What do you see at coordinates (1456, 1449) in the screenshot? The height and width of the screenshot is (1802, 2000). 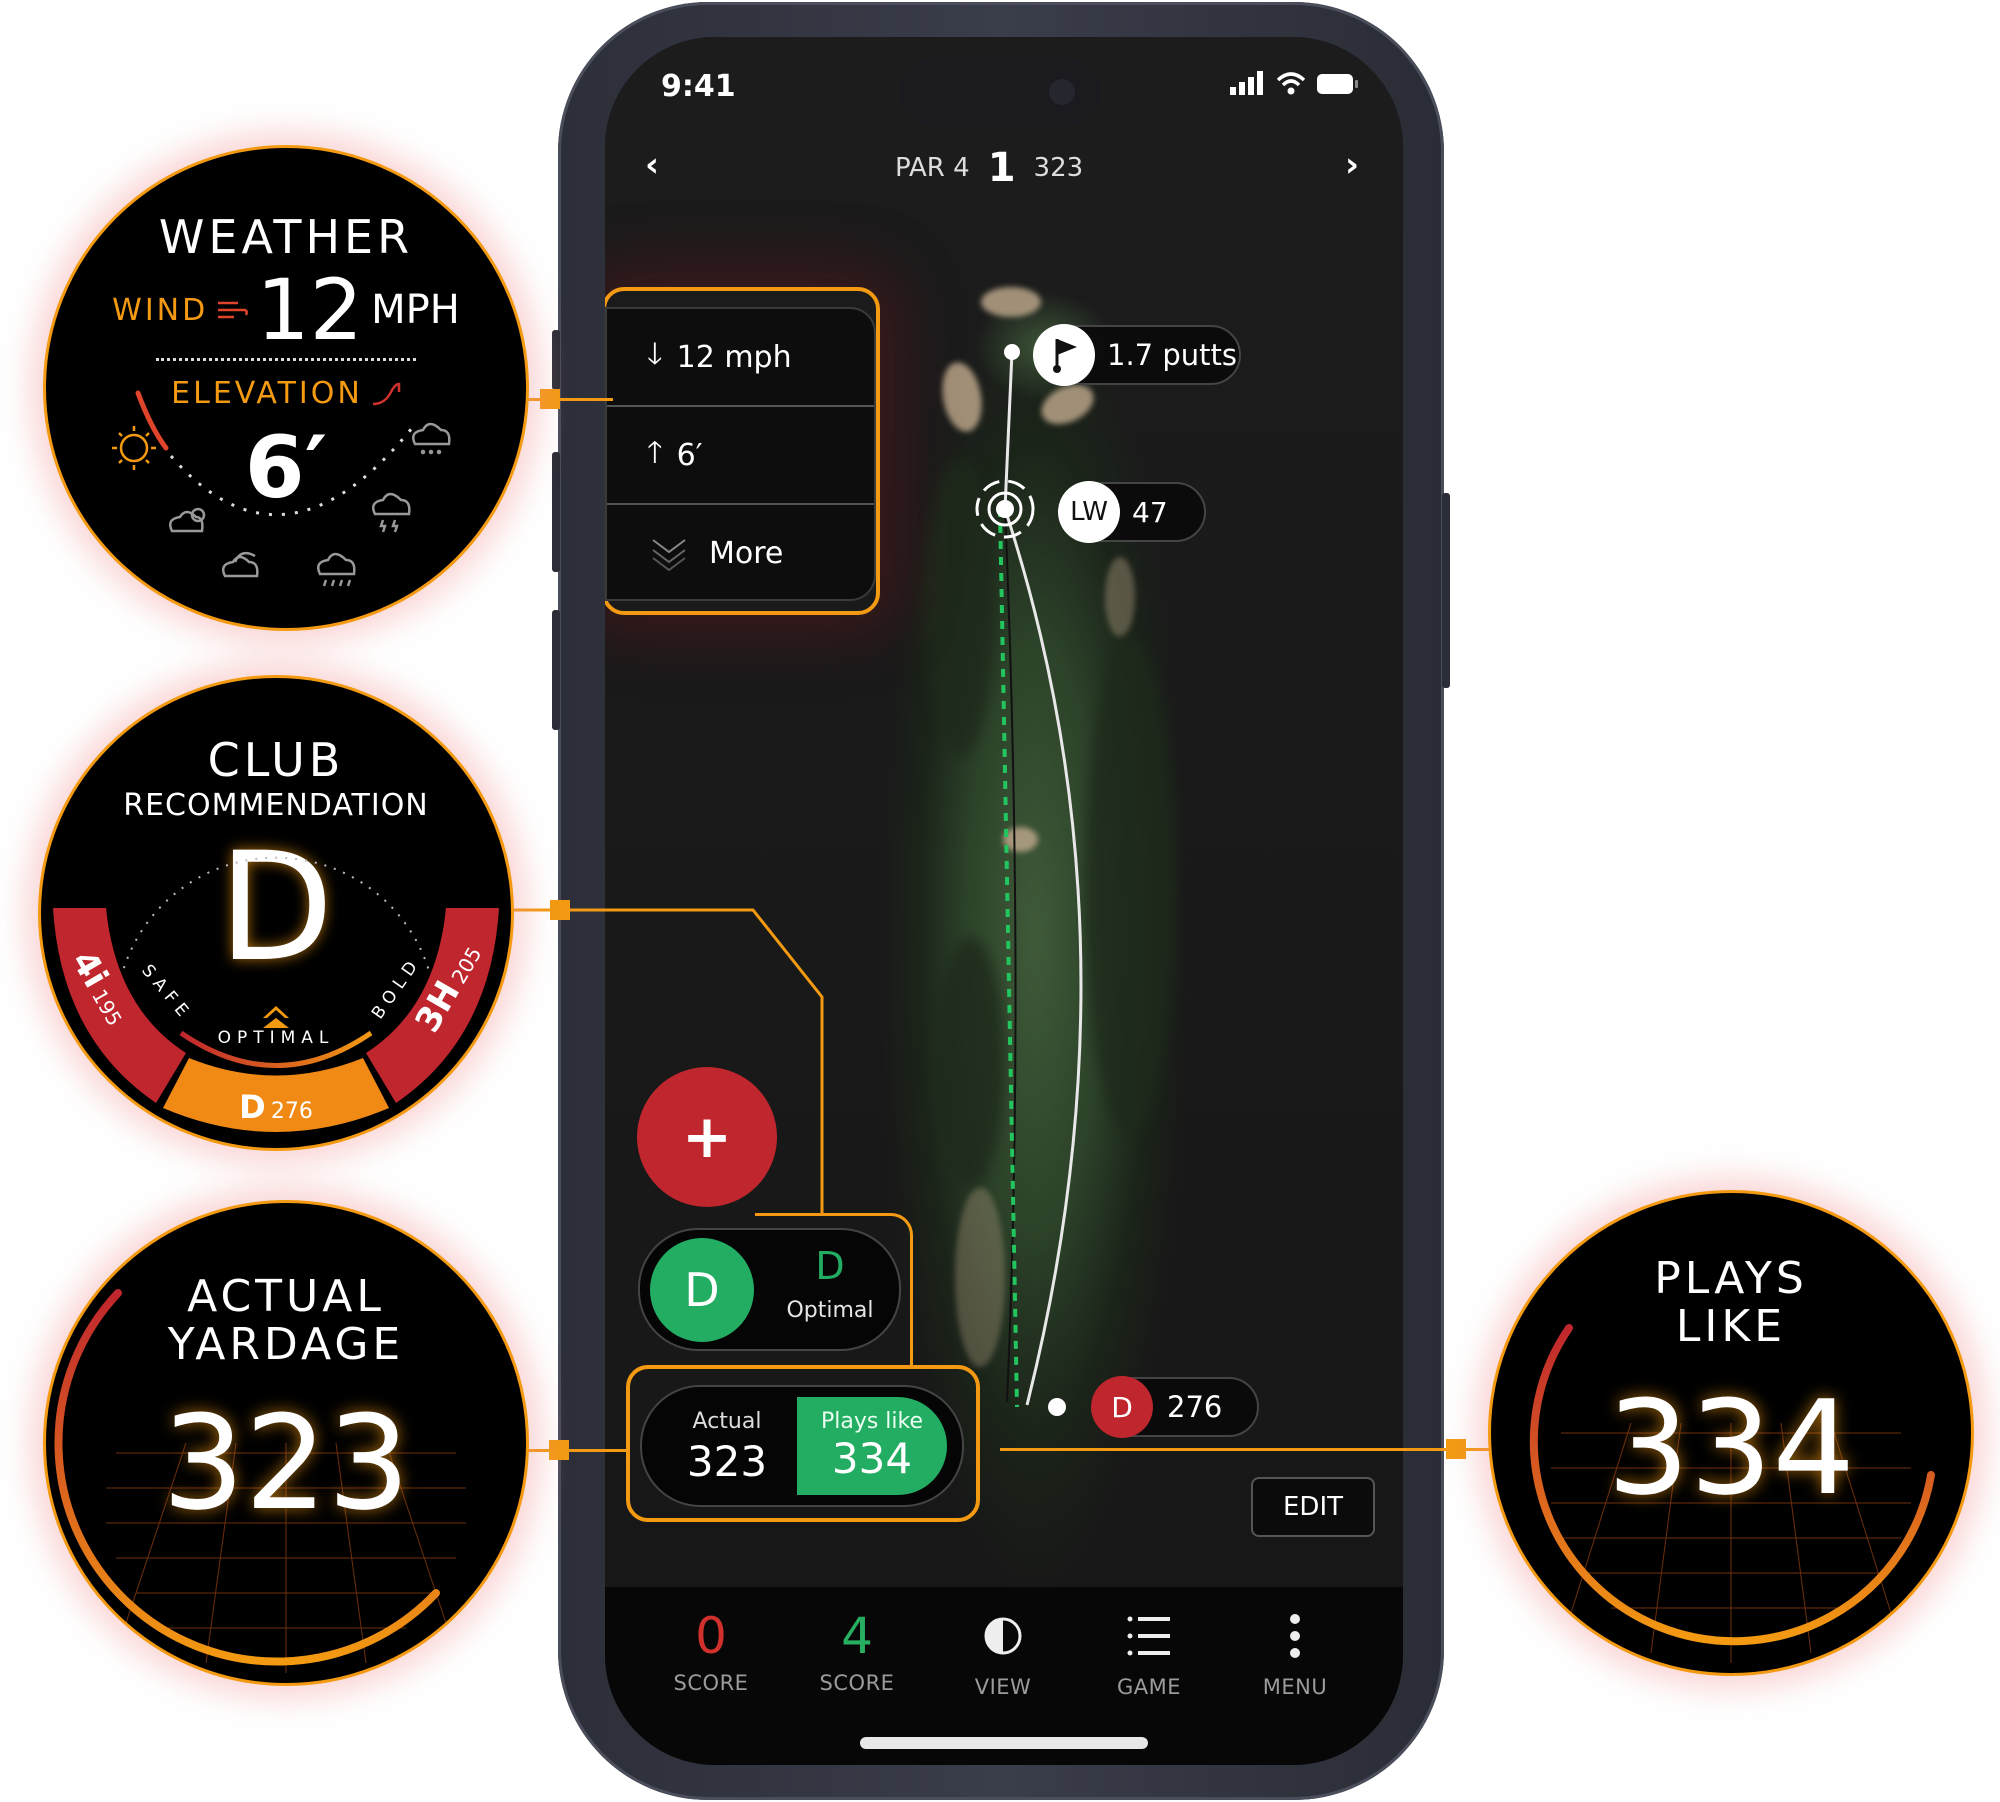 I see `plays-like-connector-node` at bounding box center [1456, 1449].